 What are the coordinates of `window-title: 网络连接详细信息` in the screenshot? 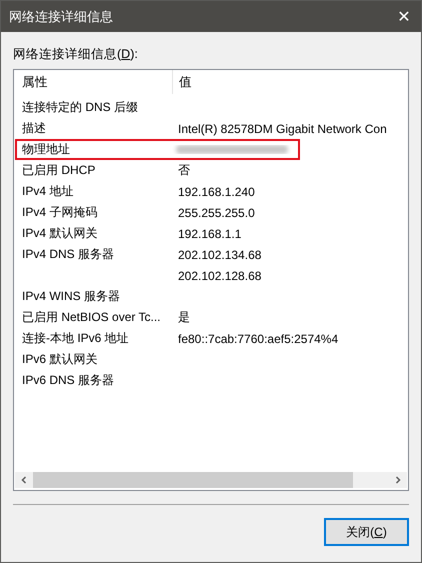 It's located at (60, 17).